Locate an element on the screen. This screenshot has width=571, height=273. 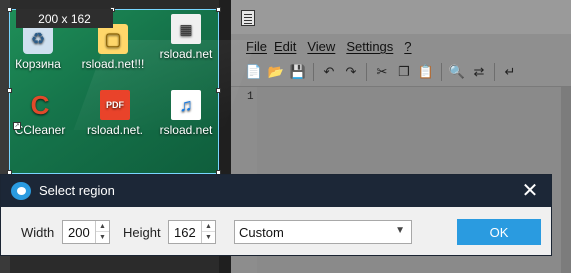
height-stepper-arrows: ▲ ▼ is located at coordinates (208, 232).